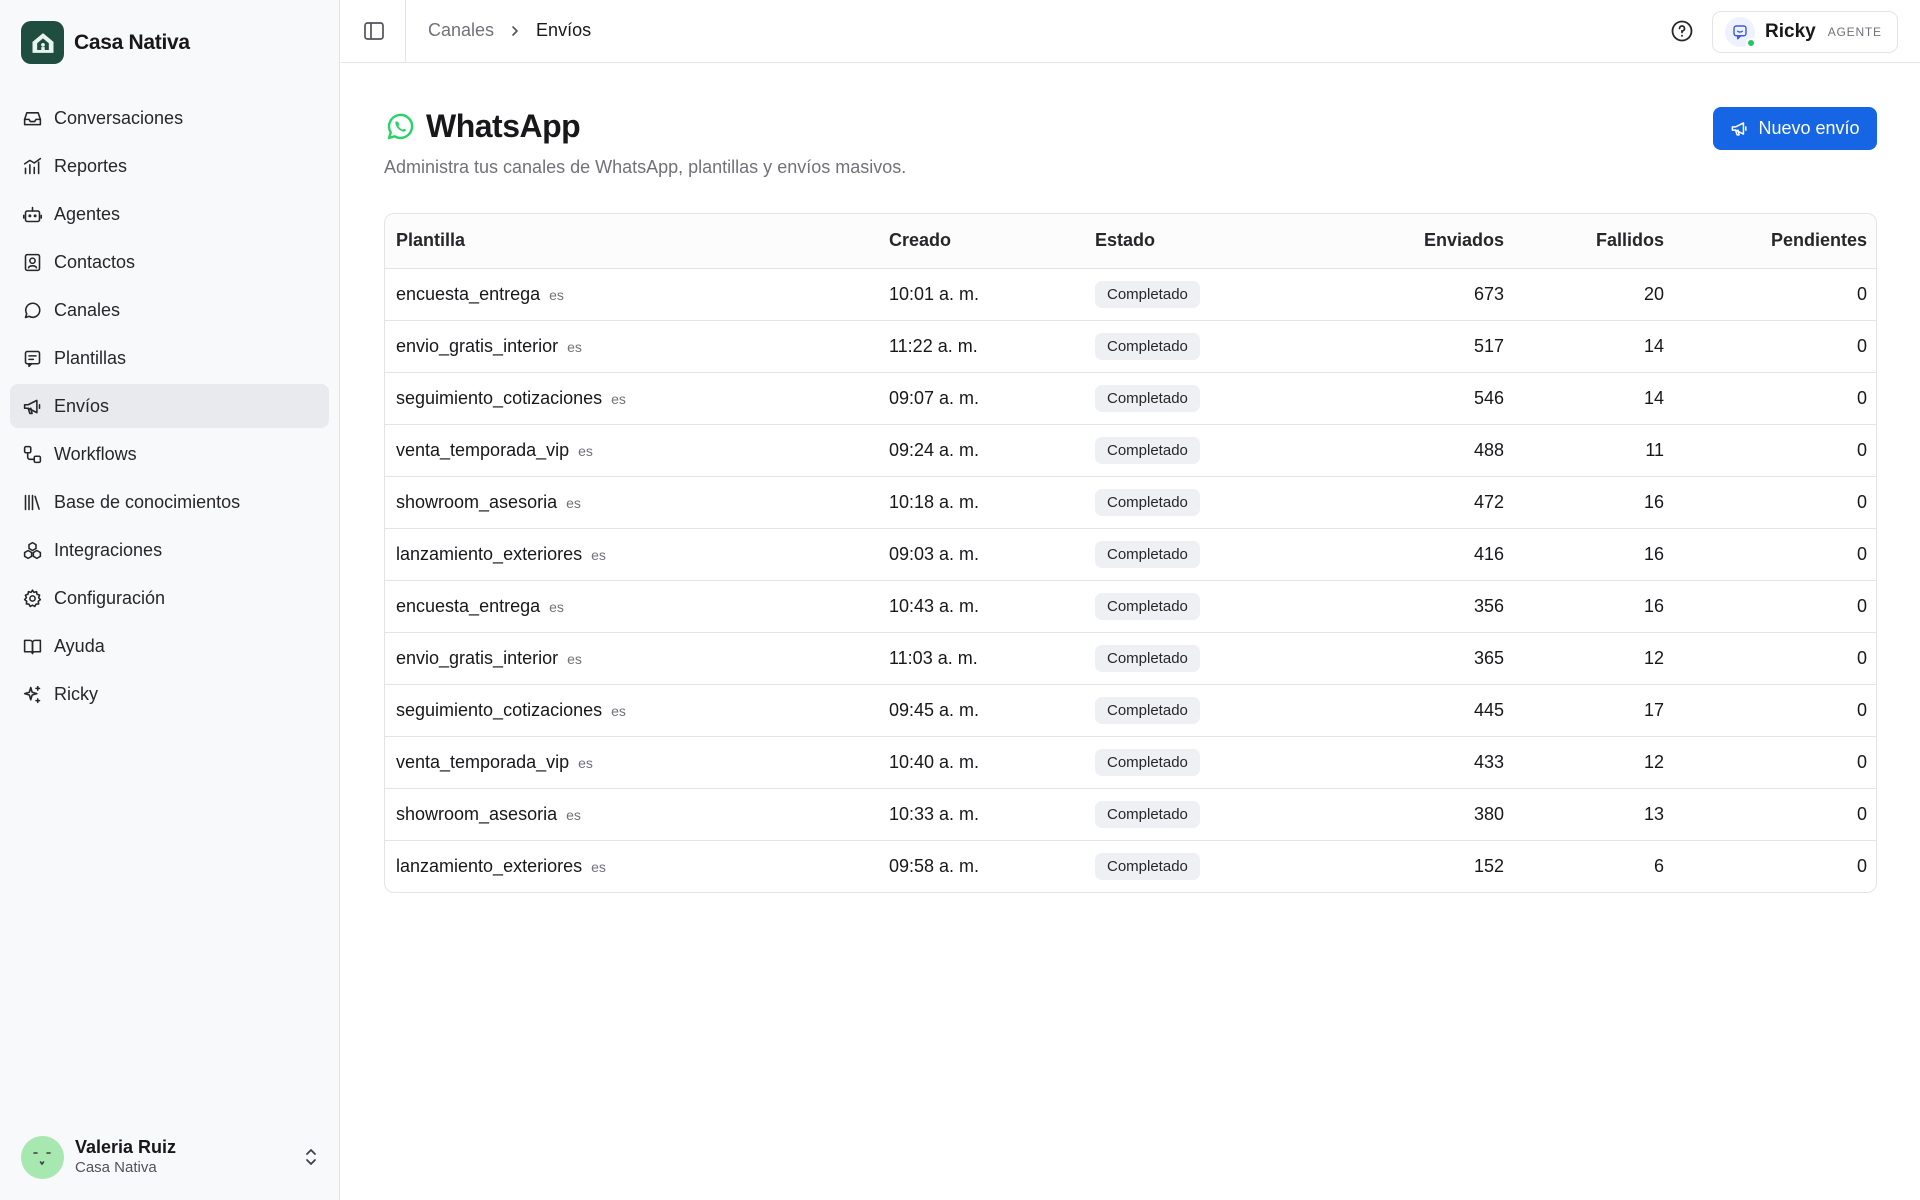  What do you see at coordinates (169, 214) in the screenshot?
I see `sidebar-item-agentes: Agentes` at bounding box center [169, 214].